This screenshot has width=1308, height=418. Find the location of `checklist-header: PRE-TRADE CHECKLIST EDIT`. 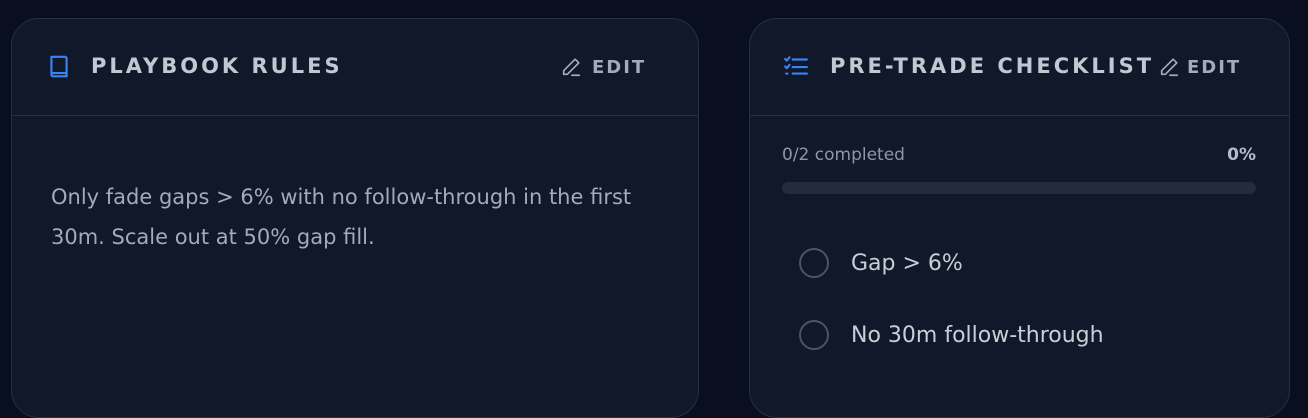

checklist-header: PRE-TRADE CHECKLIST EDIT is located at coordinates (1019, 67).